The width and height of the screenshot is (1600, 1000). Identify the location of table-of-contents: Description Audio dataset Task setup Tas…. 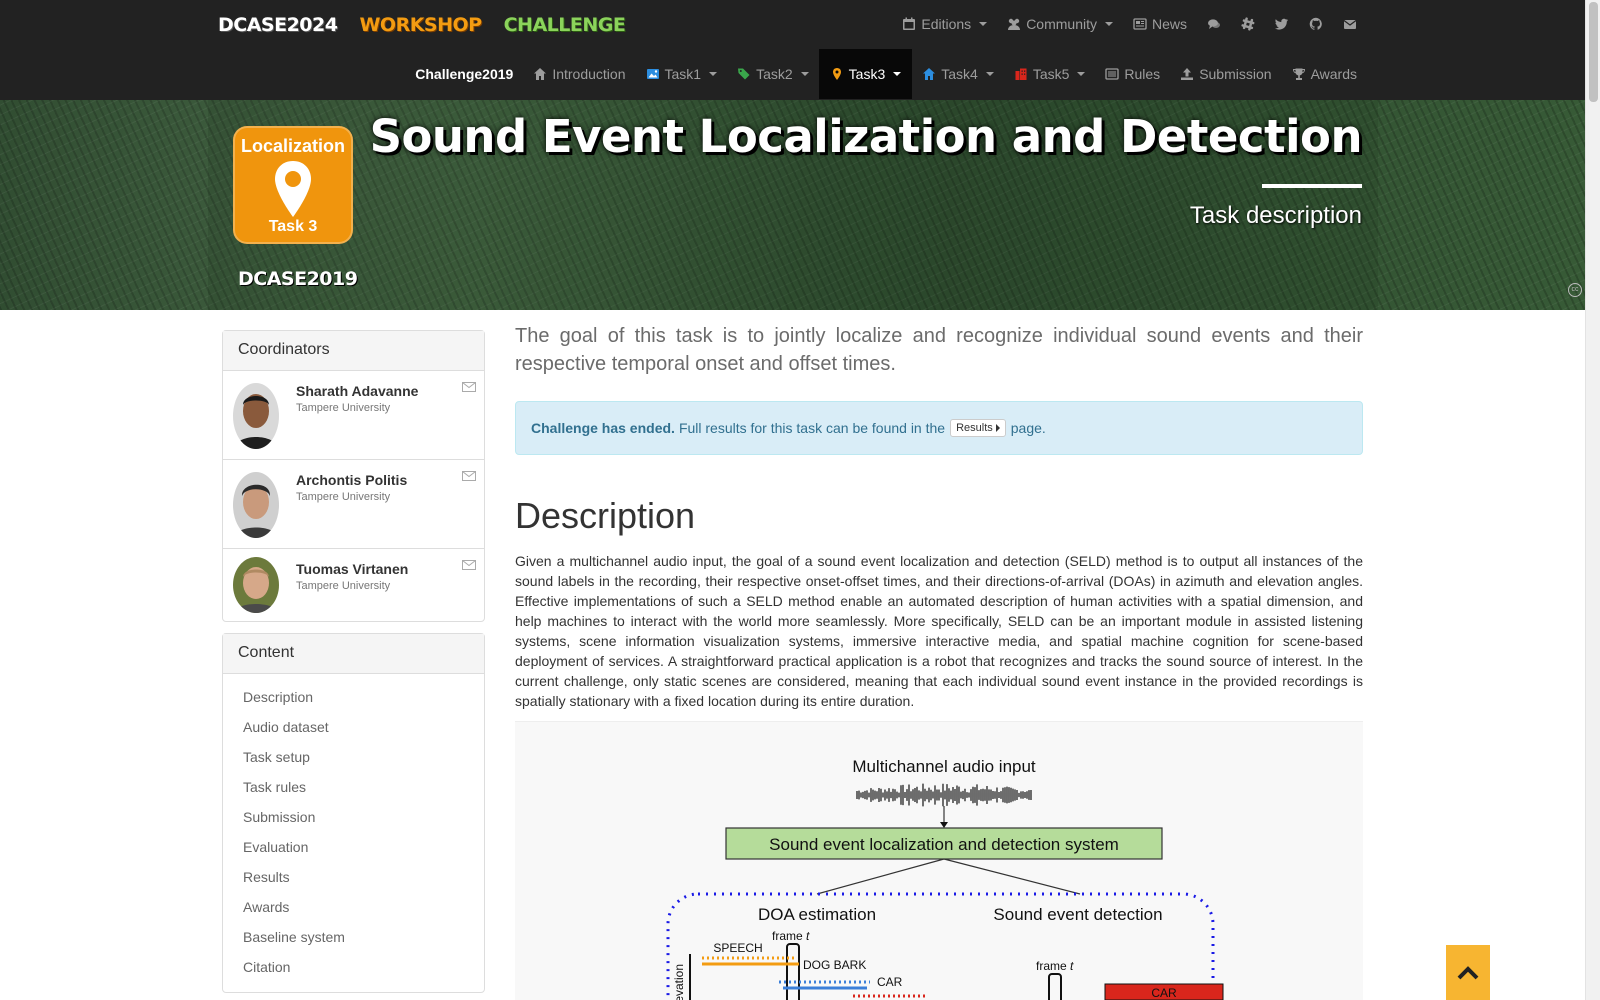
(353, 833).